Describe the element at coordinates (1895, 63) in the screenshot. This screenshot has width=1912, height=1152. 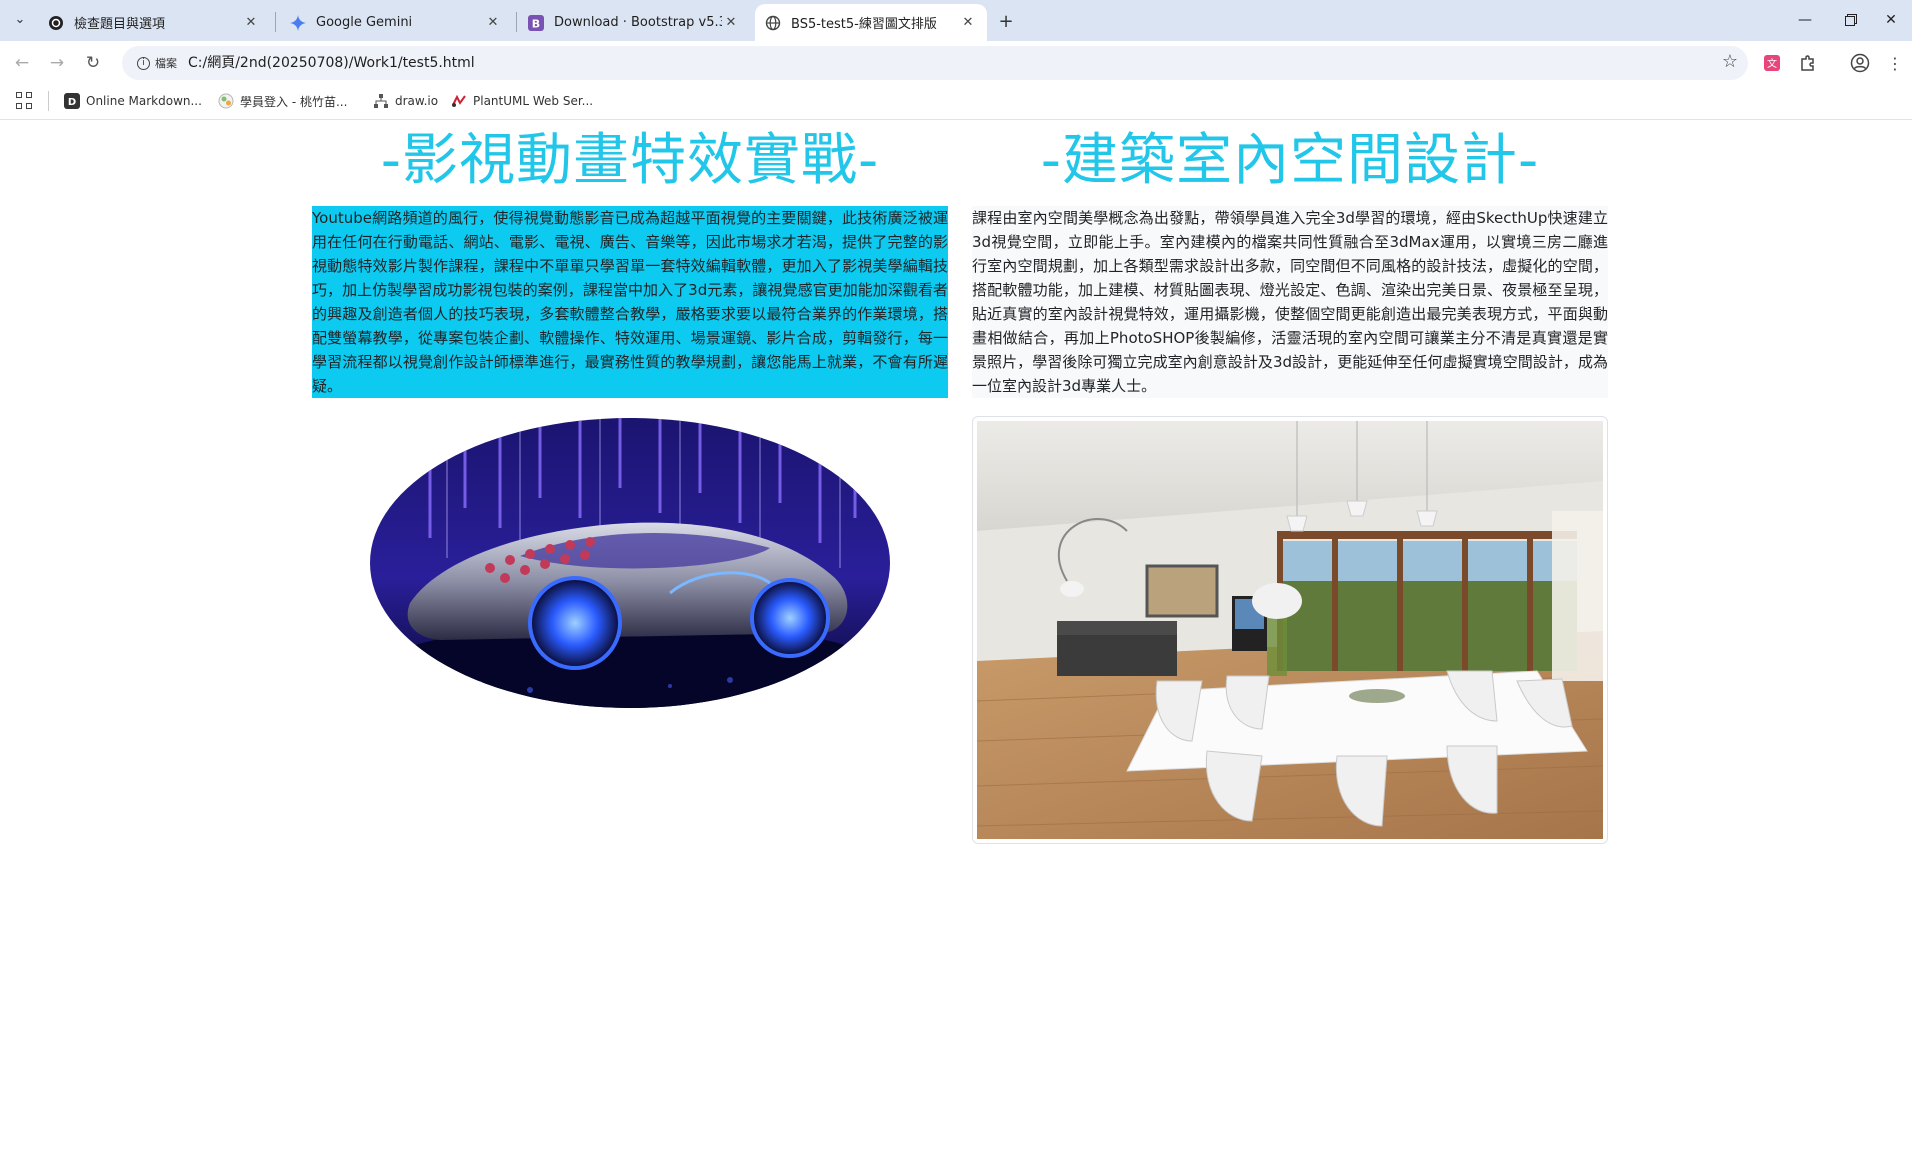
I see `menu-kebab-icon: ⋮` at that location.